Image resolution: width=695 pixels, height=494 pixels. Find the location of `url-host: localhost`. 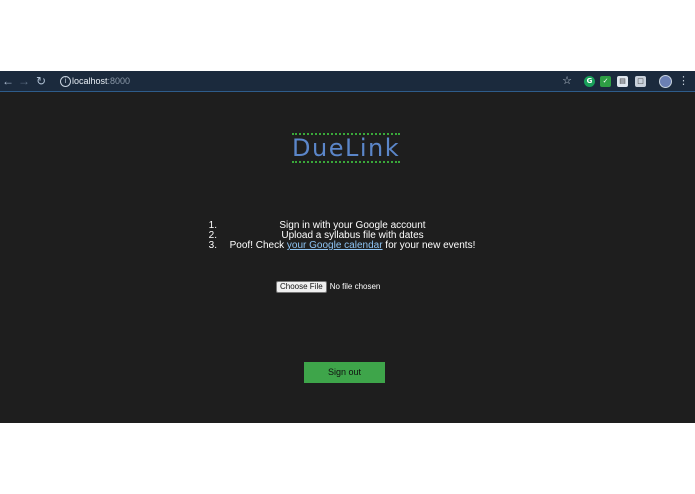

url-host: localhost is located at coordinates (90, 81).